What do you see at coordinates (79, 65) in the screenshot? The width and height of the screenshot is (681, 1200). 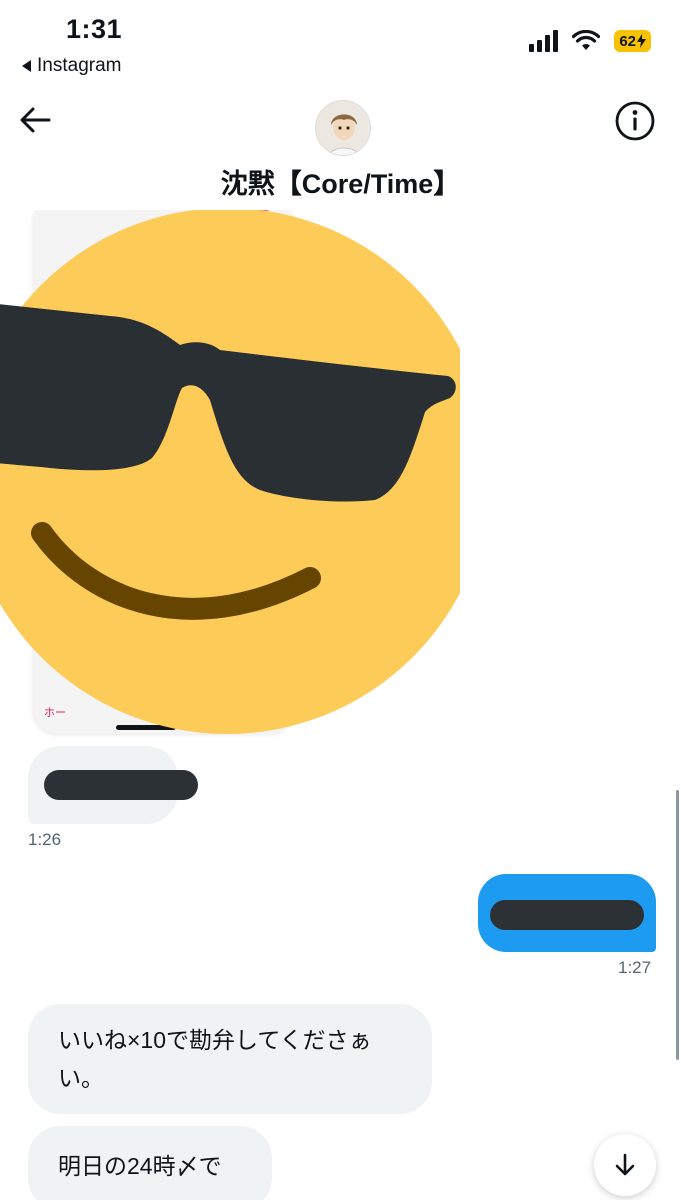 I see `back-app-label: Instagram` at bounding box center [79, 65].